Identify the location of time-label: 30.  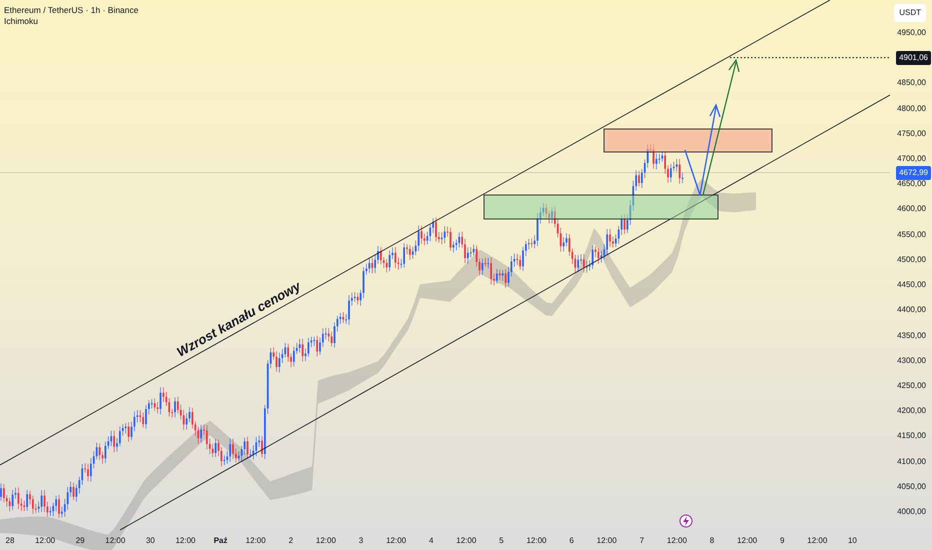
(150, 541).